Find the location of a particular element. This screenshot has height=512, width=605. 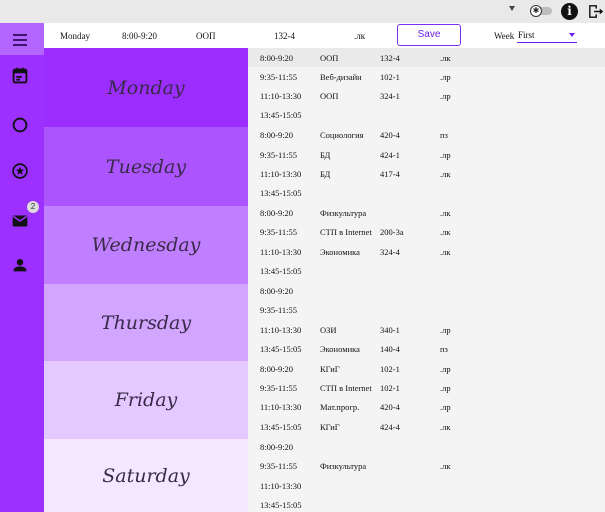

day-block-saturday: Saturday is located at coordinates (146, 475).